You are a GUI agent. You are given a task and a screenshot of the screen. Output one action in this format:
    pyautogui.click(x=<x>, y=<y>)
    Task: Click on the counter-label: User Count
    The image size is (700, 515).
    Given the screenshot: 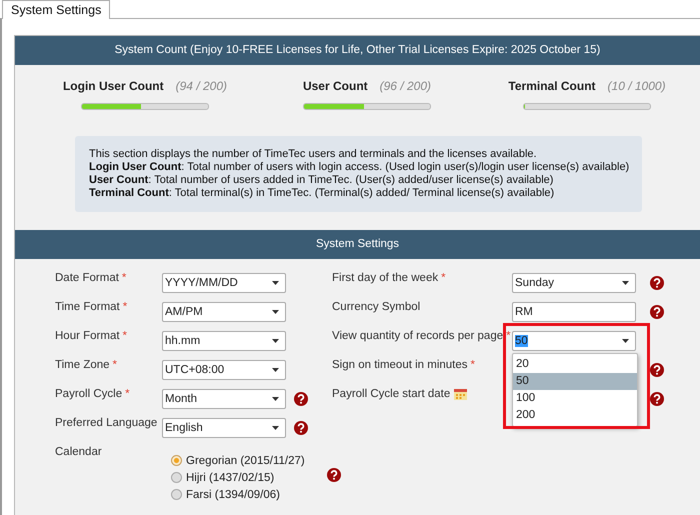 What is the action you would take?
    pyautogui.click(x=335, y=86)
    